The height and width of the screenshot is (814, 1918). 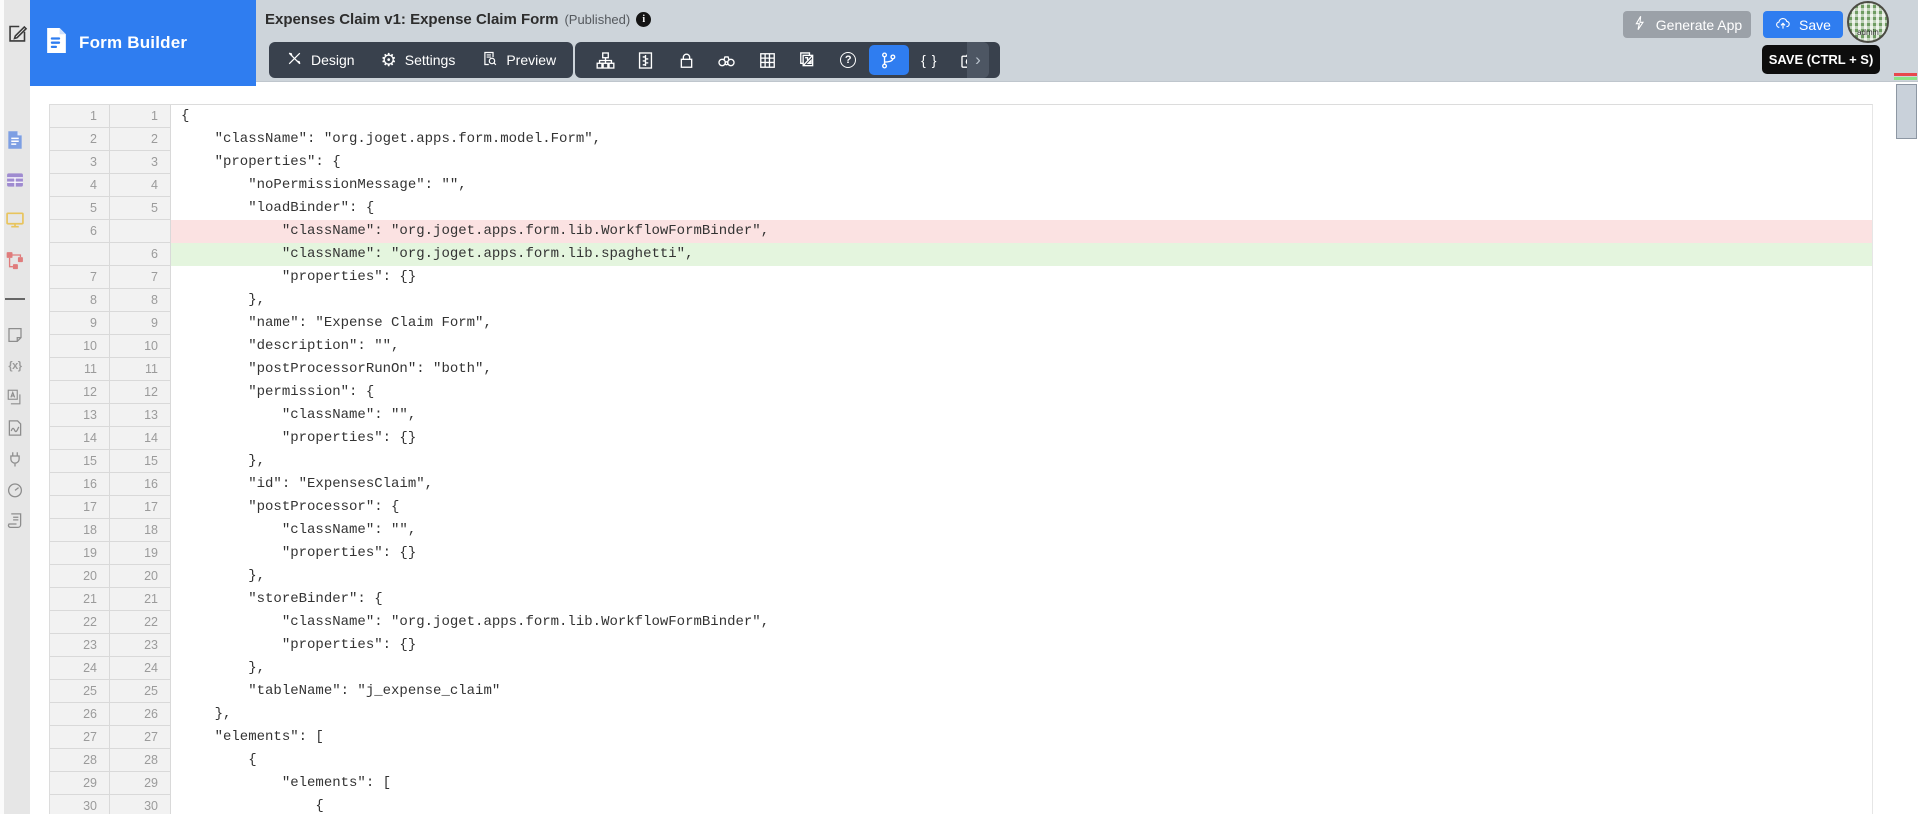 What do you see at coordinates (1021, 484) in the screenshot?
I see `code-line: "id": "ExpensesClaim",` at bounding box center [1021, 484].